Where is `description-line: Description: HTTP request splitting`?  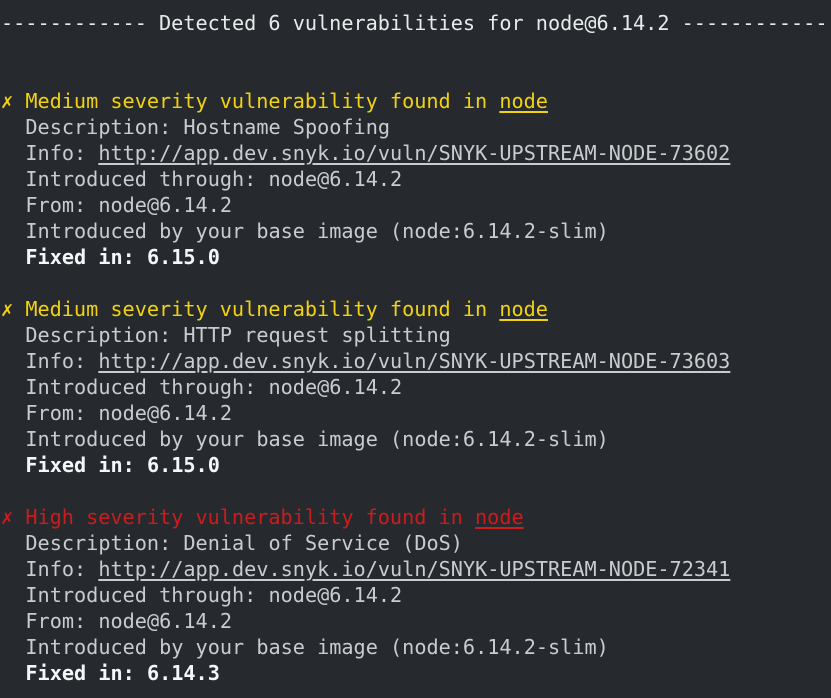 description-line: Description: HTTP request splitting is located at coordinates (416, 335).